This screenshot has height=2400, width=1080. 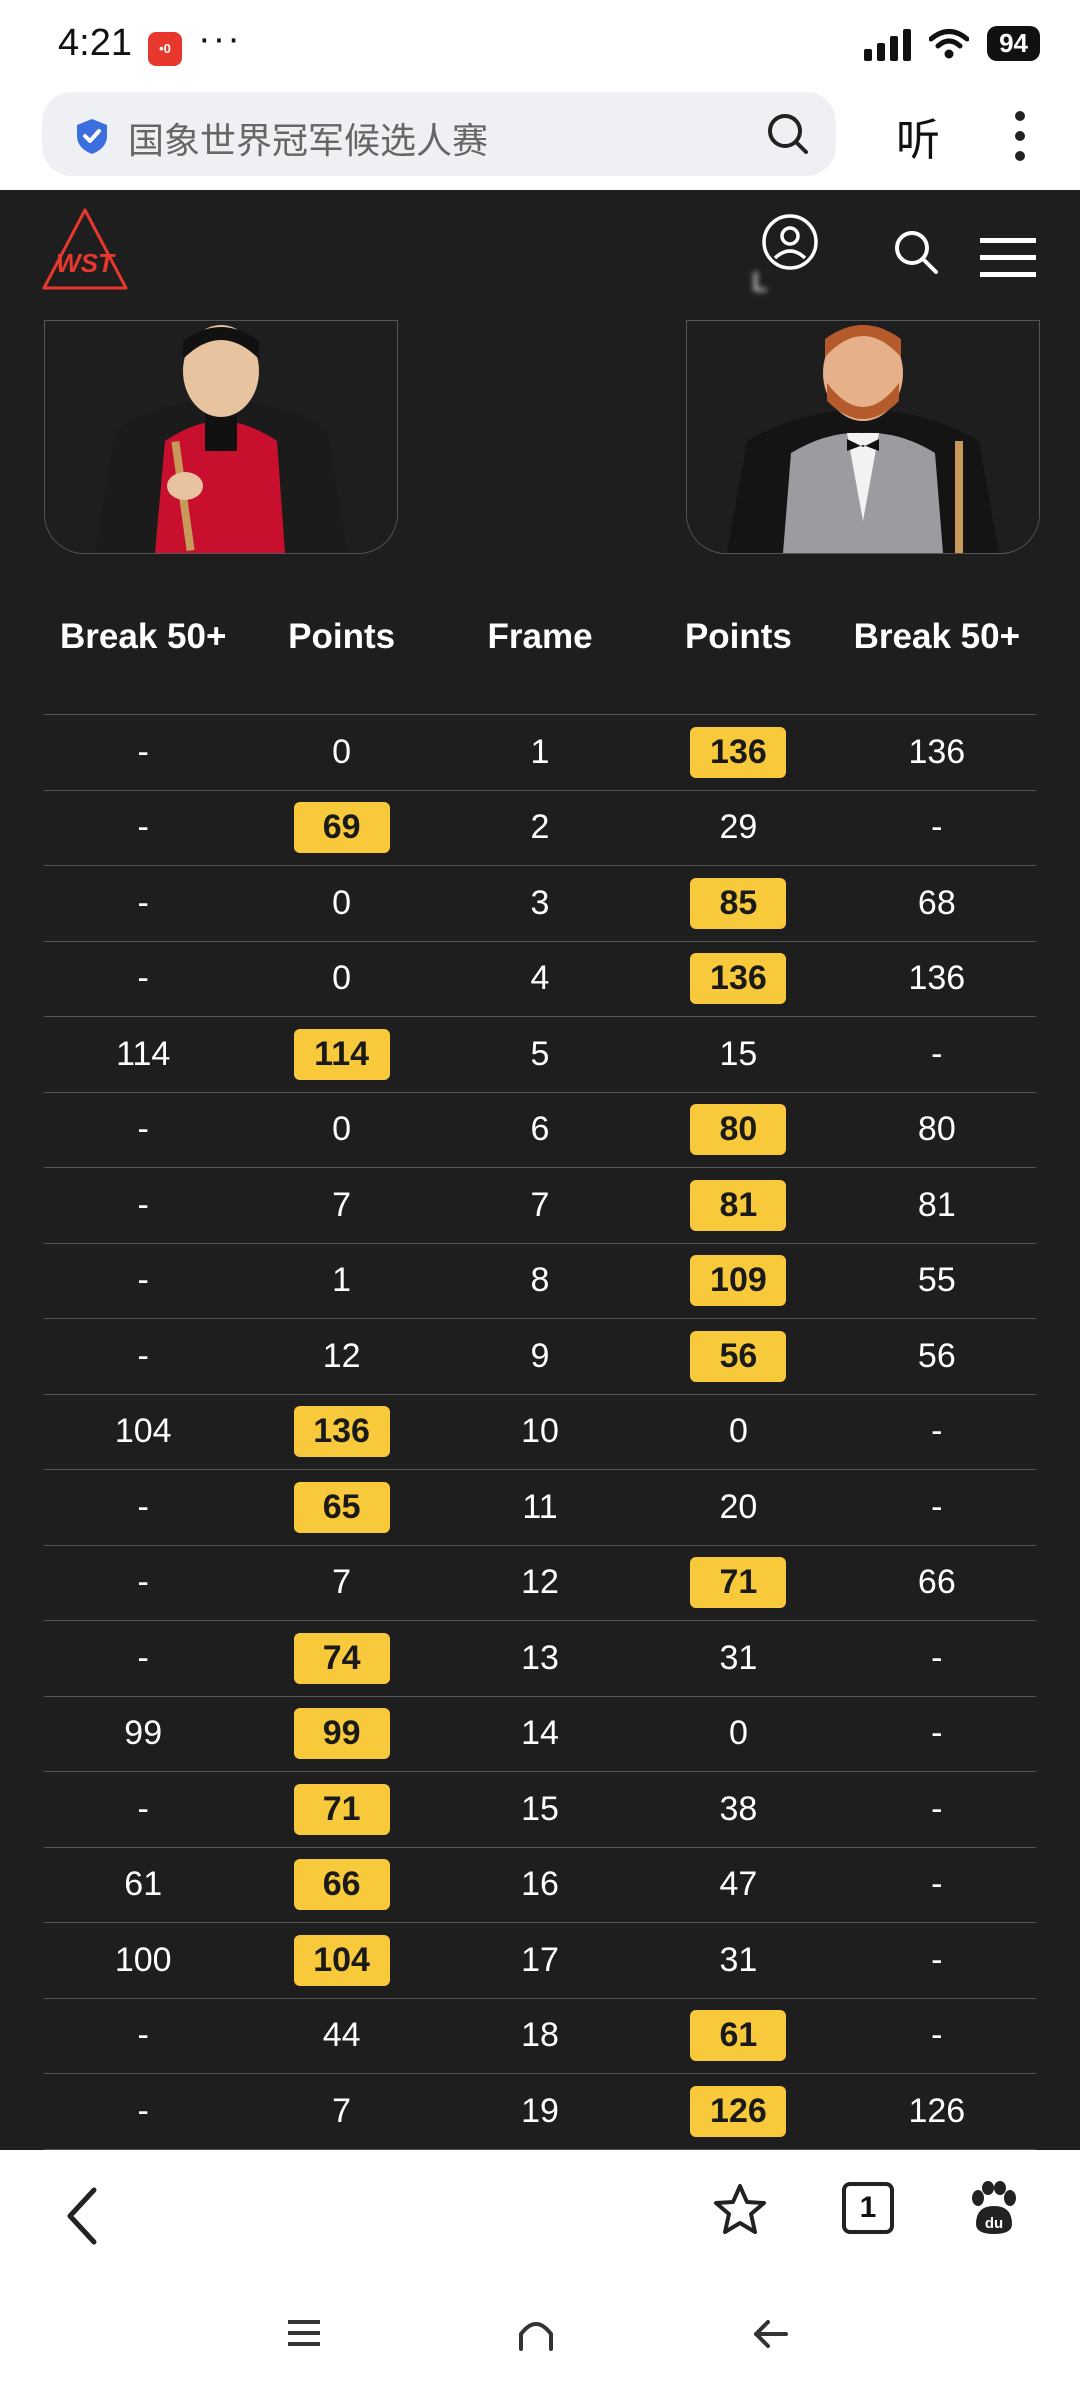 I want to click on cell-value: 10, so click(x=540, y=1431).